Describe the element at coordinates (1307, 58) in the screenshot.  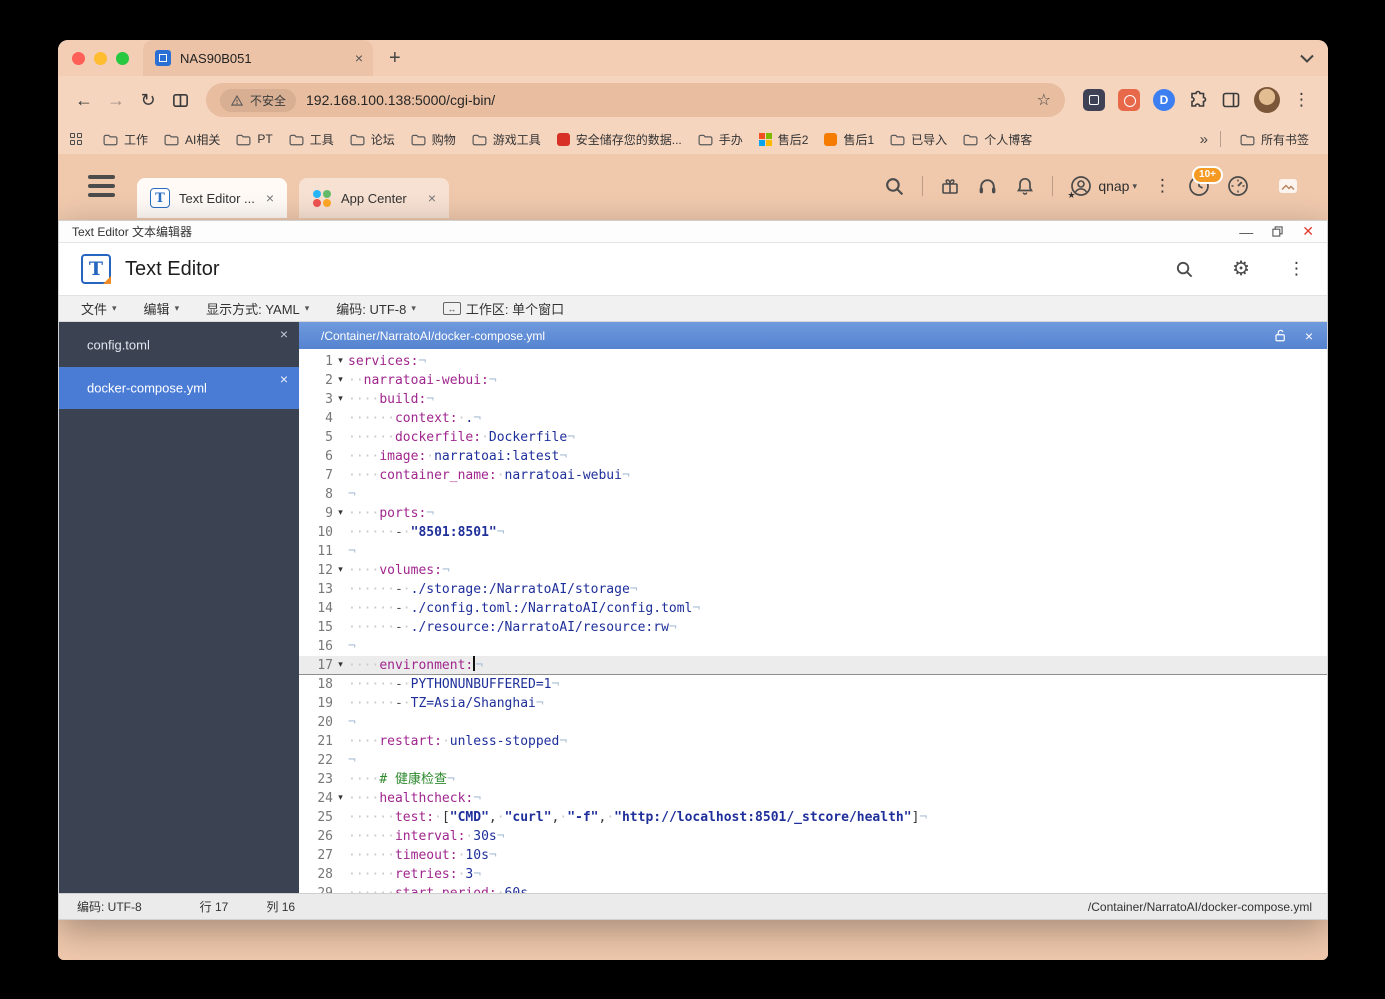
I see `tab-search-button` at that location.